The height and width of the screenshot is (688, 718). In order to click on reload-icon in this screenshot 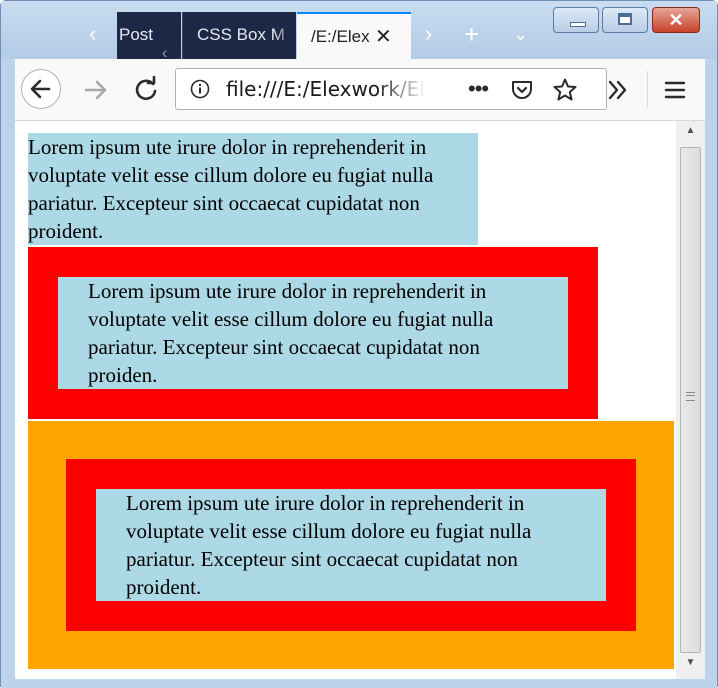, I will do `click(146, 90)`.